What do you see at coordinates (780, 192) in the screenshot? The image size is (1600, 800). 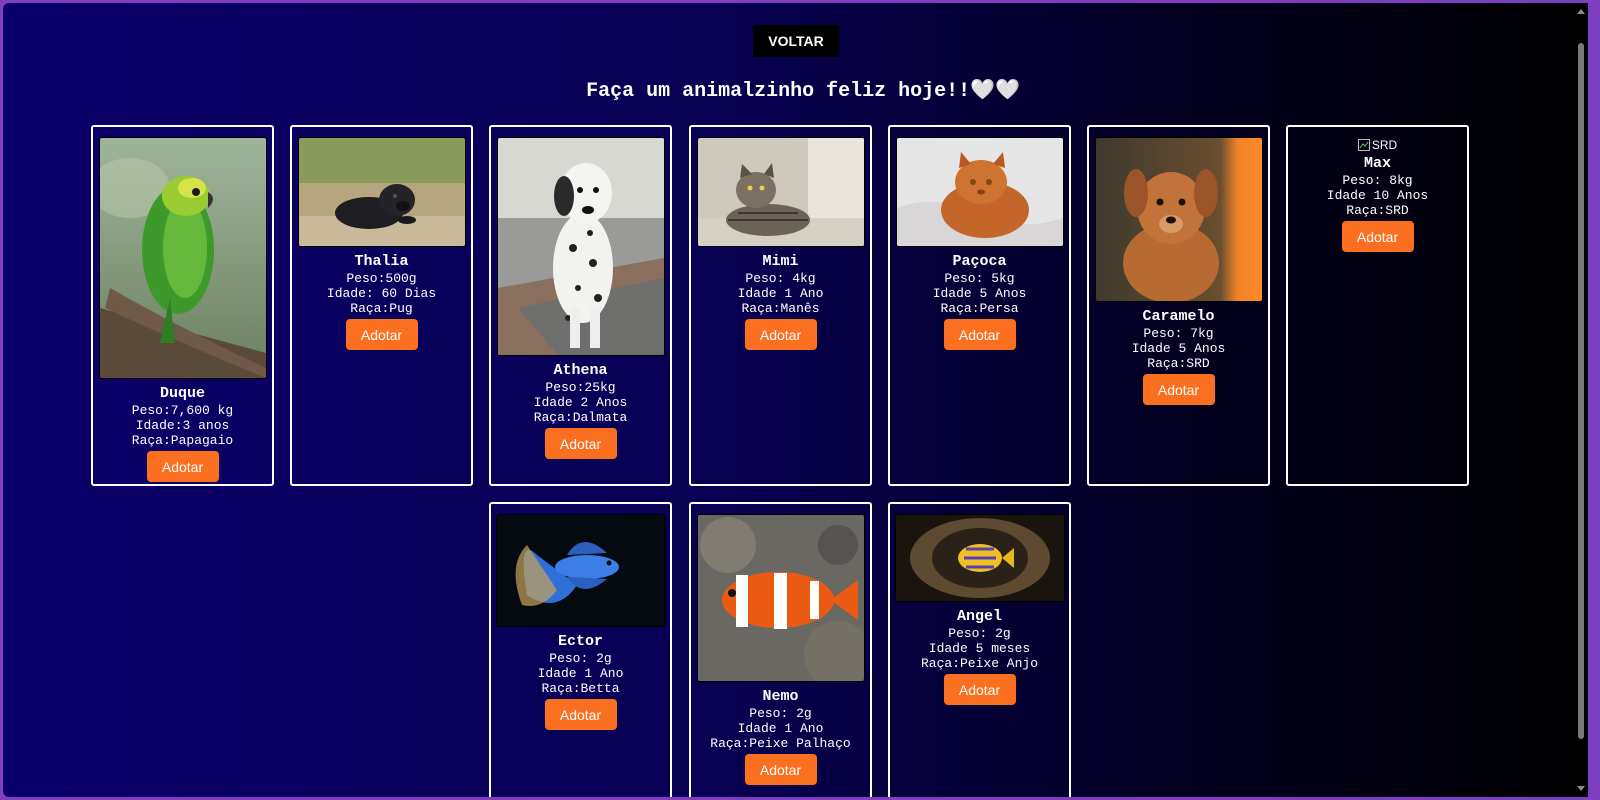 I see `tabby-cat-photo` at bounding box center [780, 192].